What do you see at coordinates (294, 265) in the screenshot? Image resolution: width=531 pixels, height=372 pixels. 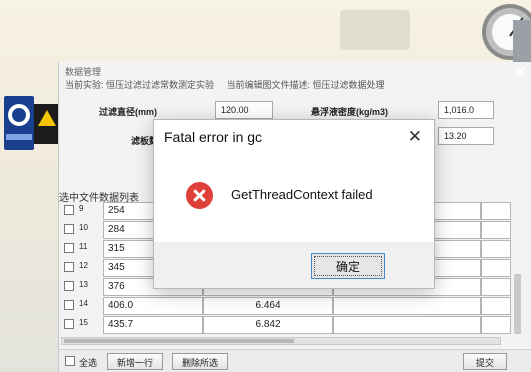 I see `dialog-footer: 确定` at bounding box center [294, 265].